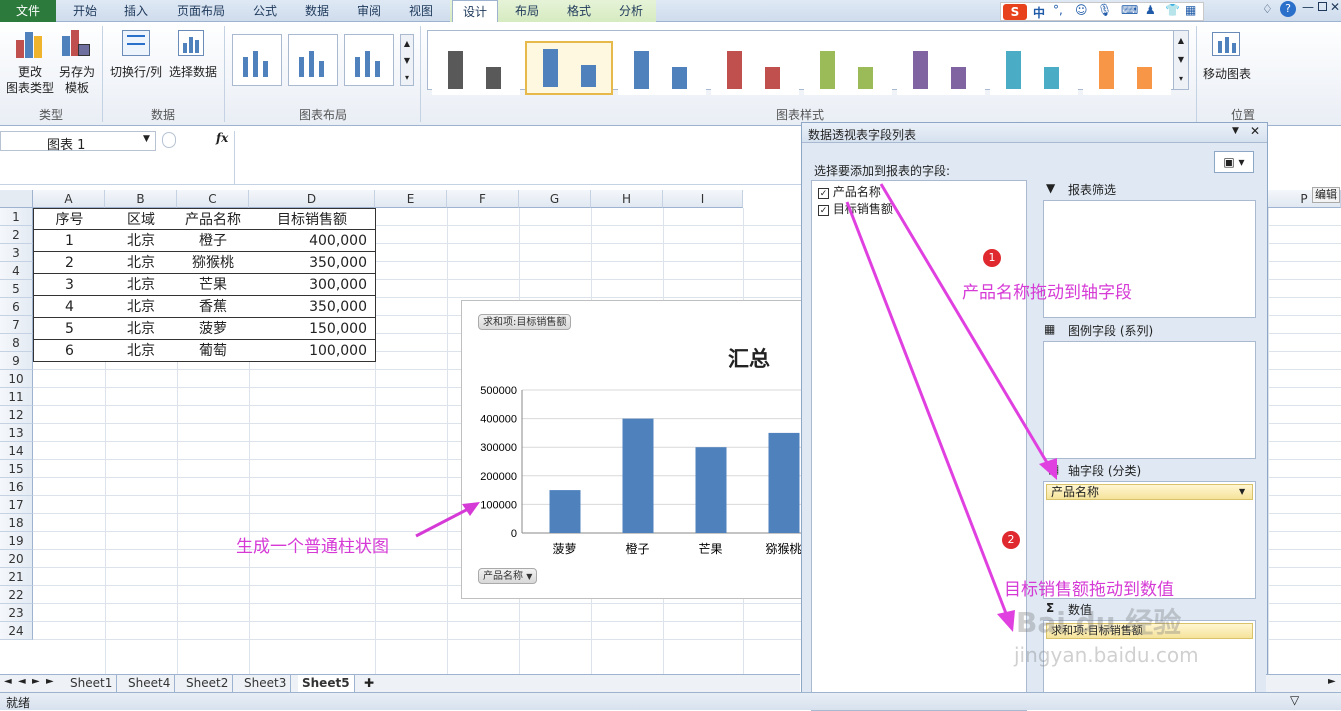 The height and width of the screenshot is (711, 1341). What do you see at coordinates (69, 199) in the screenshot?
I see `column-header: A` at bounding box center [69, 199].